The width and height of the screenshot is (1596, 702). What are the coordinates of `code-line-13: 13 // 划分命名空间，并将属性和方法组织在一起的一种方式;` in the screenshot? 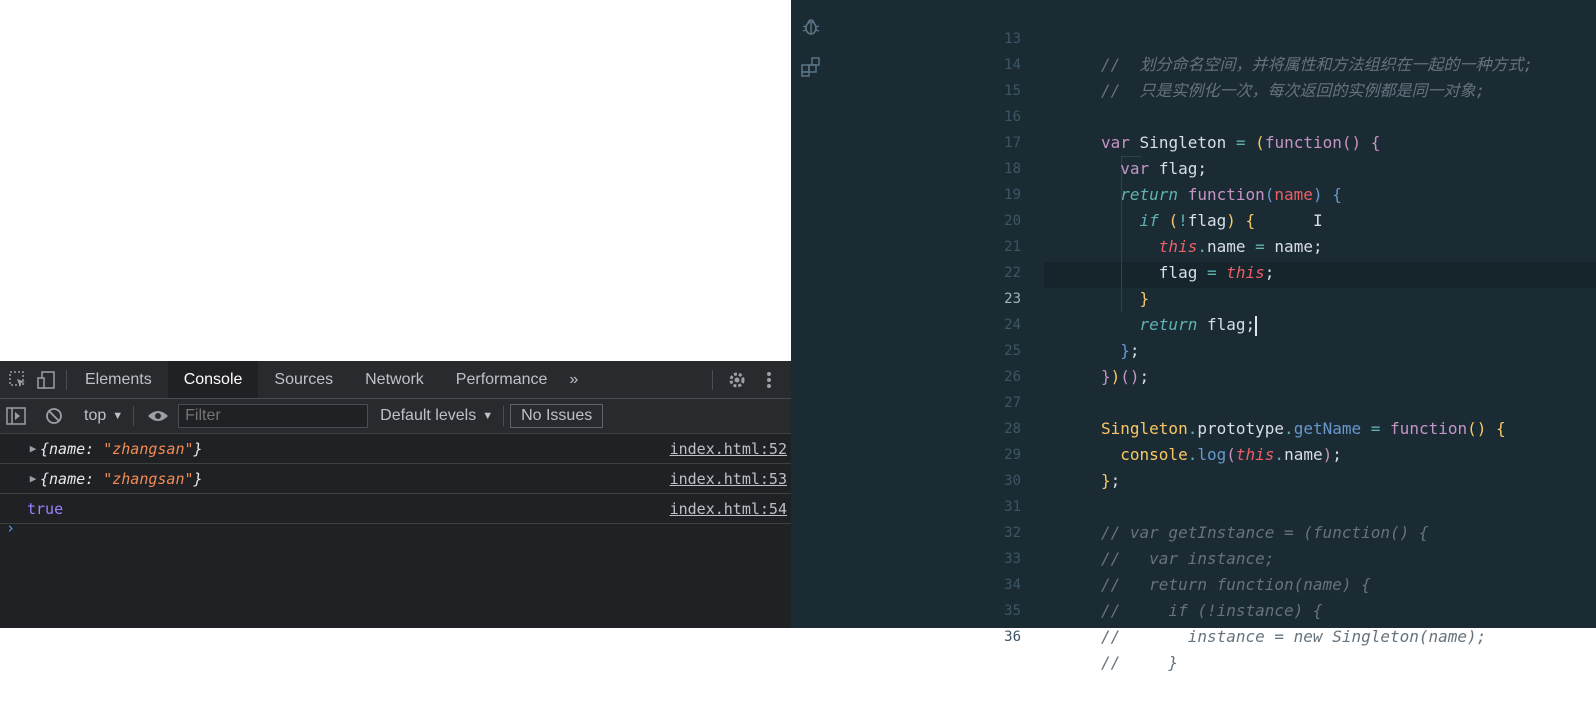 It's located at (1162, 37).